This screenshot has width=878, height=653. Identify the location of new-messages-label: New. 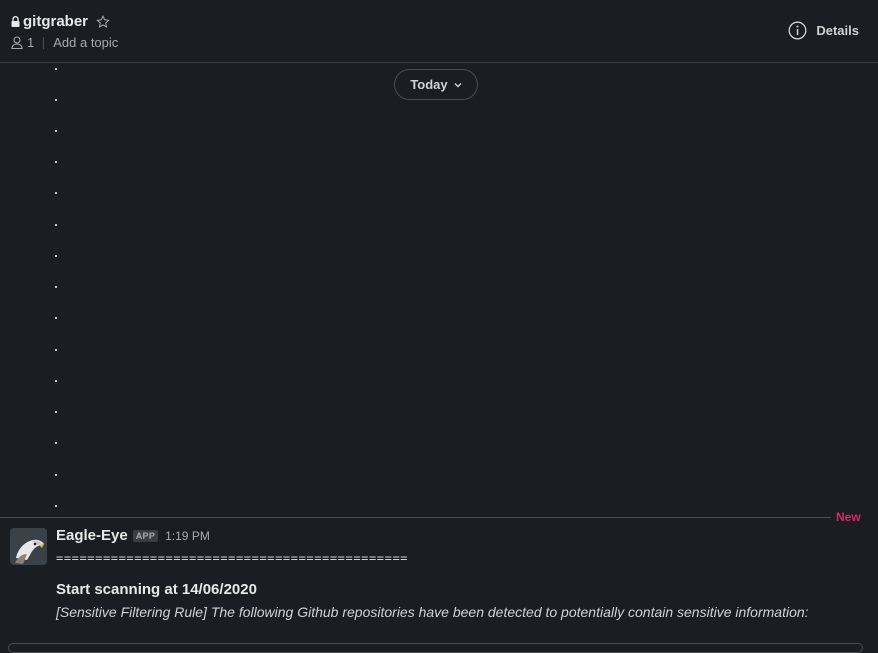
(848, 517).